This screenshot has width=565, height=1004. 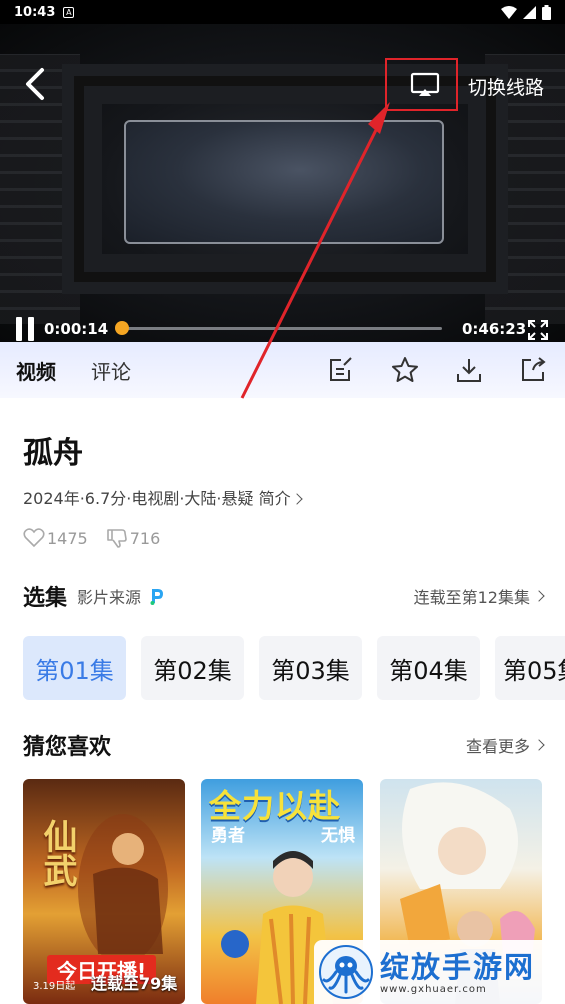 I want to click on episode-item: 第02集, so click(x=192, y=668).